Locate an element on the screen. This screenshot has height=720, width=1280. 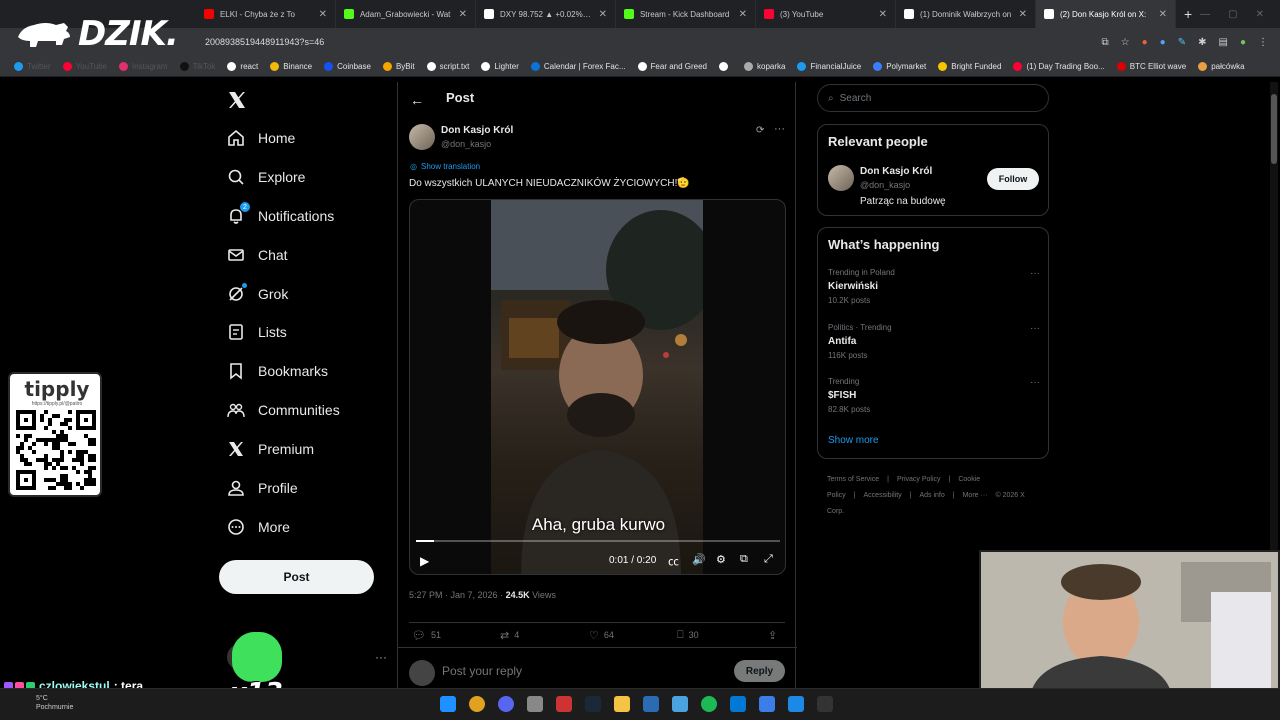
minimize-icon: — is located at coordinates (1205, 14).